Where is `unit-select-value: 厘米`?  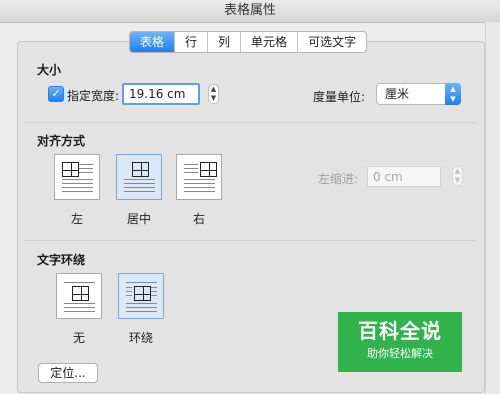
unit-select-value: 厘米 is located at coordinates (397, 94).